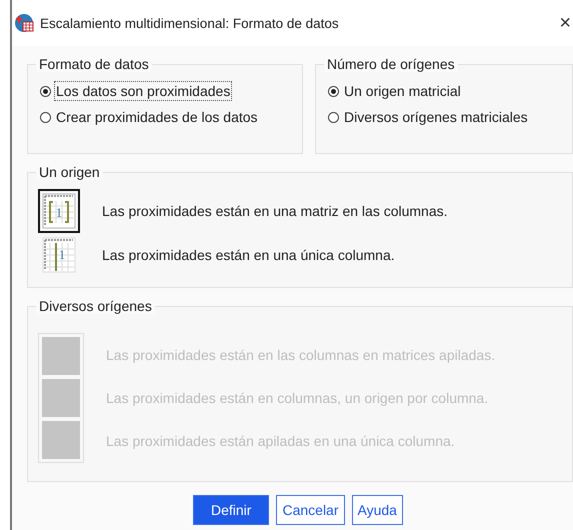  Describe the element at coordinates (445, 117) in the screenshot. I see `radio-option: Diversos orígenes matriciales` at that location.